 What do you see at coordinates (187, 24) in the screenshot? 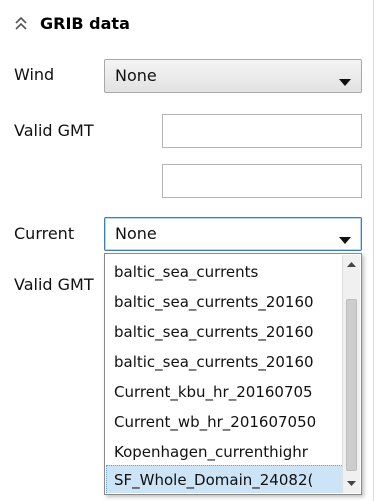
I see `panel-header: GRIB data` at bounding box center [187, 24].